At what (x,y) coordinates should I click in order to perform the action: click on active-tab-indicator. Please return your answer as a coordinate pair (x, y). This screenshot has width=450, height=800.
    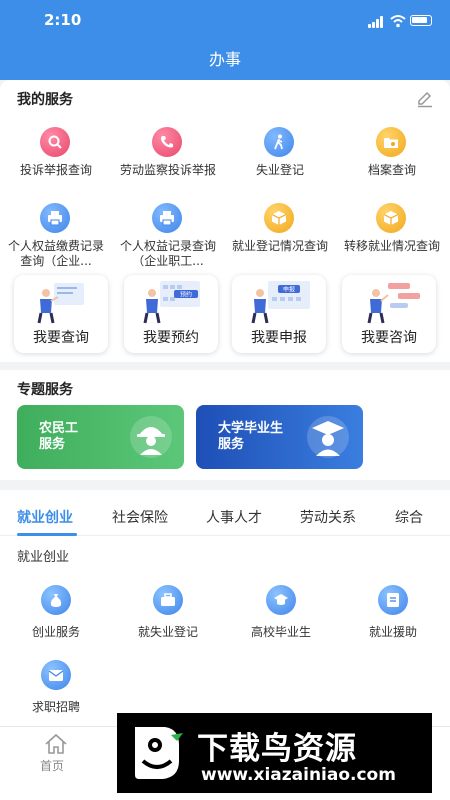
    Looking at the image, I should click on (47, 534).